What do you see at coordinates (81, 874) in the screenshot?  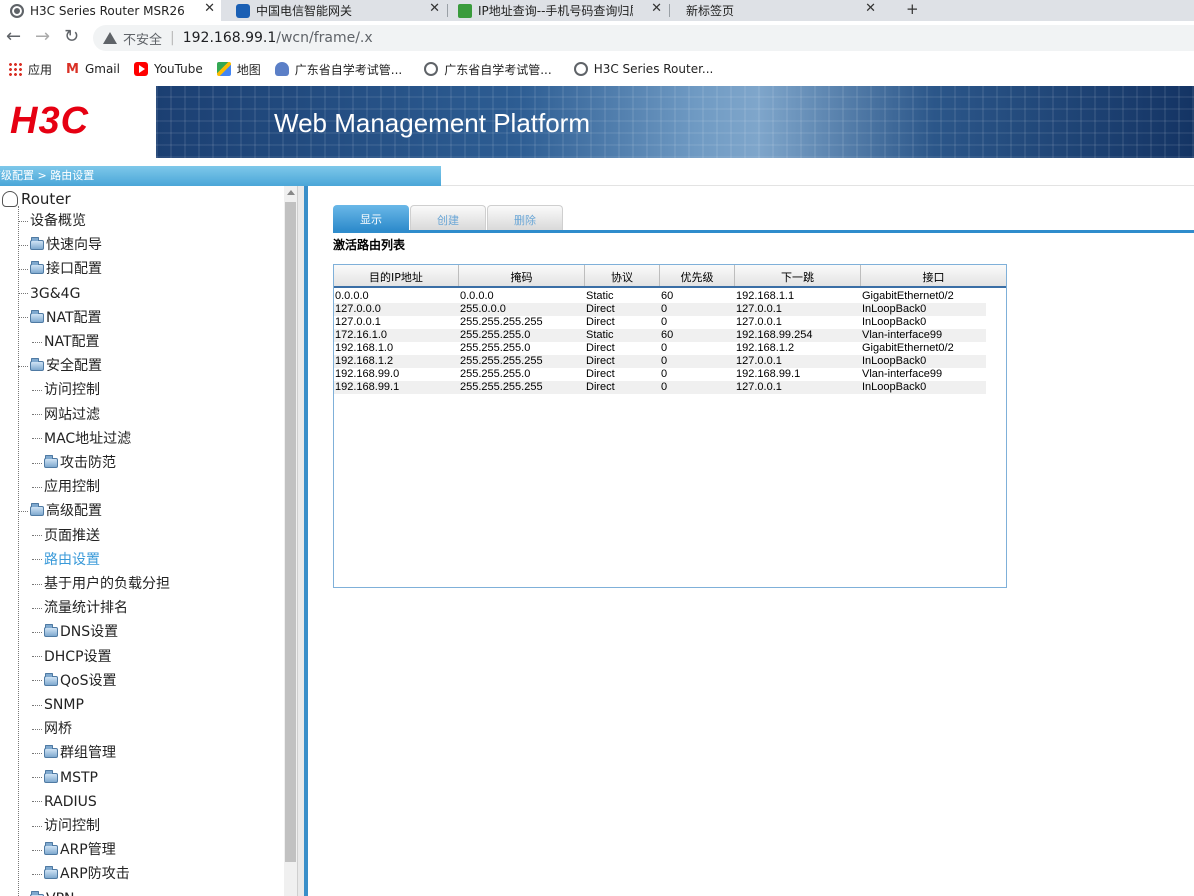 I see `sidebar-item: ARP防攻击` at bounding box center [81, 874].